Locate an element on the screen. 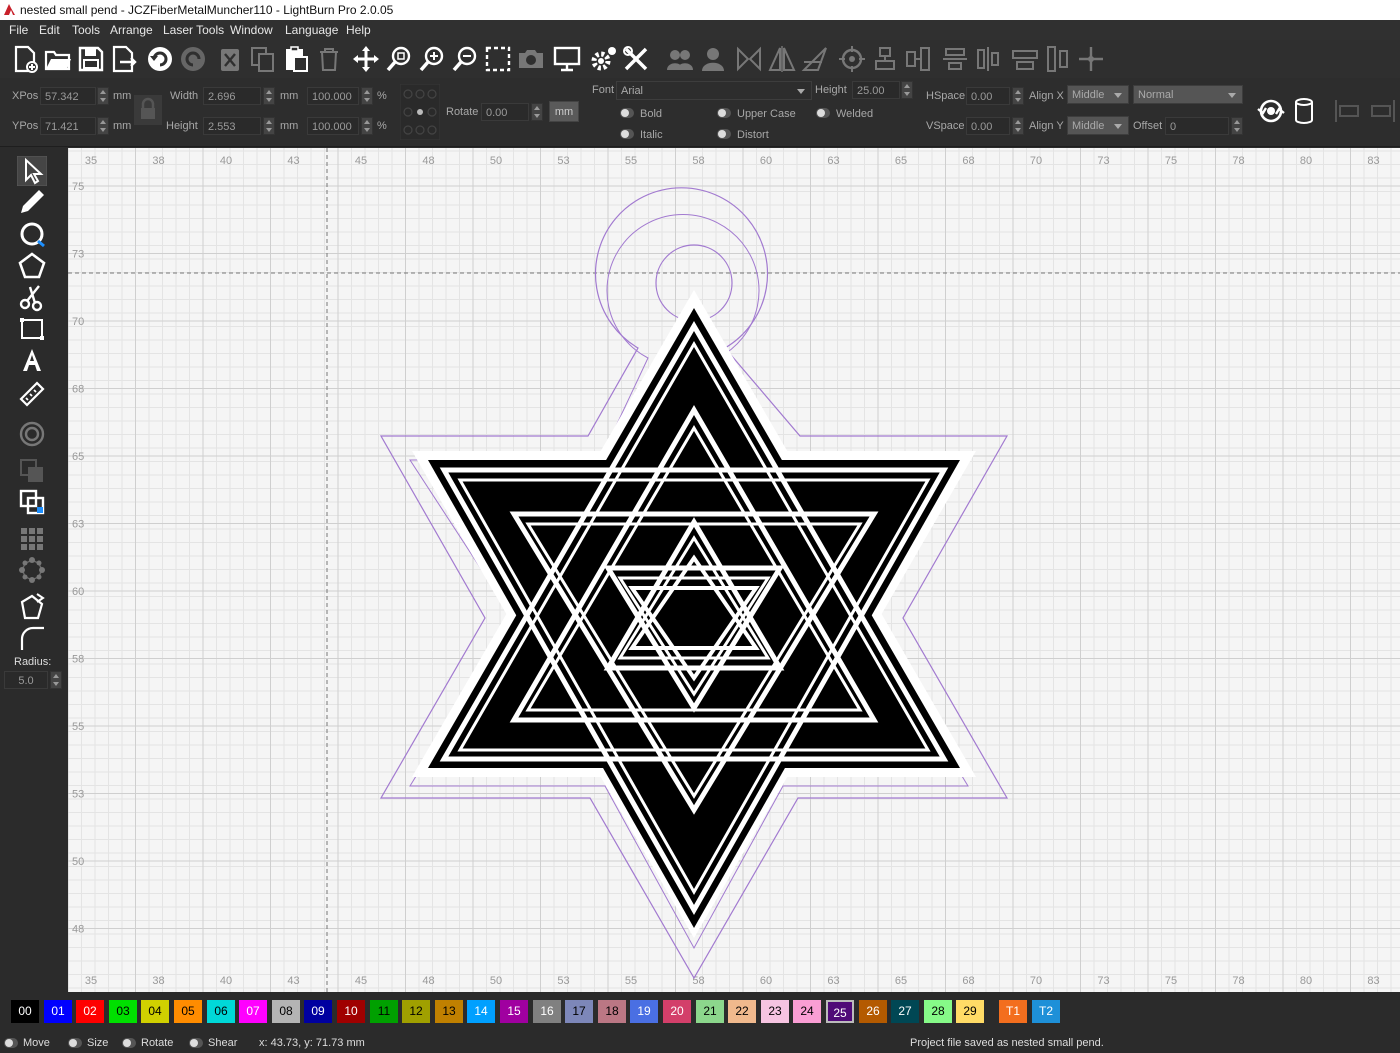  circular-array-icon is located at coordinates (32, 570).